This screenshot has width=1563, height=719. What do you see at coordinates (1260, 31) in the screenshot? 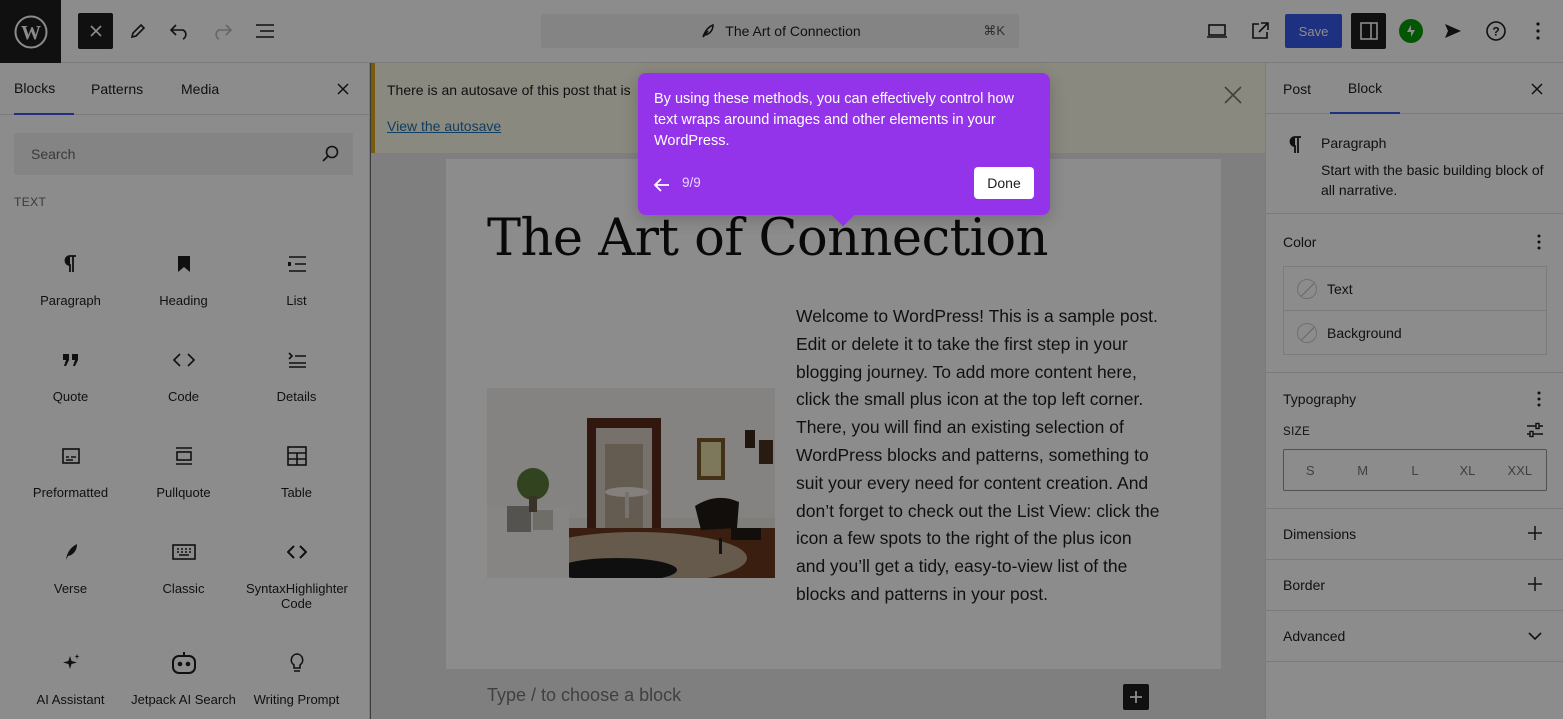
I see `view-post-button` at bounding box center [1260, 31].